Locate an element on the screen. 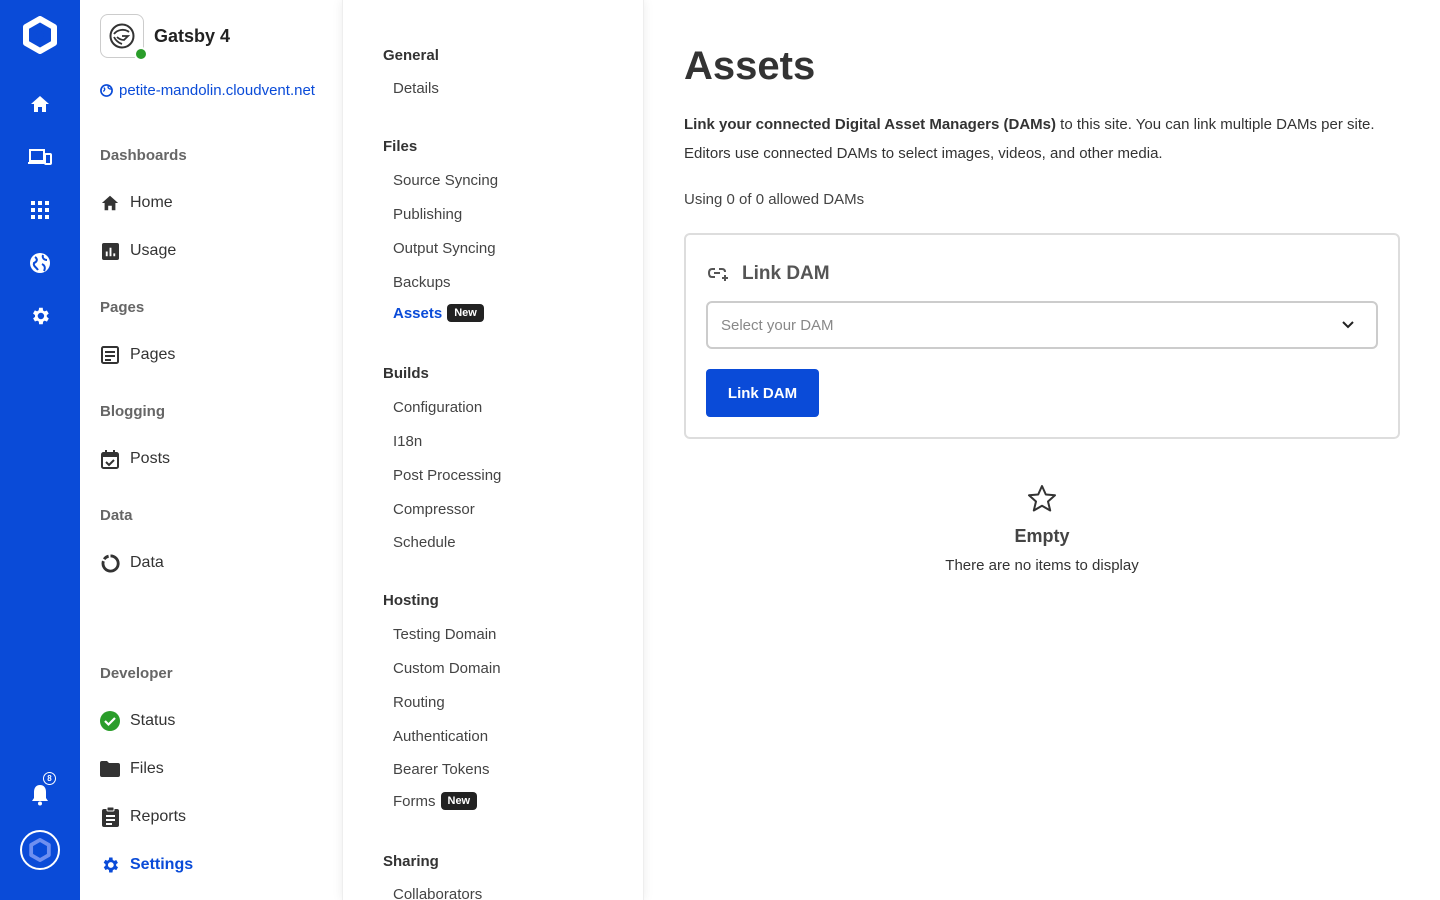 The image size is (1440, 900). sidebar-item-pages: Pages is located at coordinates (137, 355).